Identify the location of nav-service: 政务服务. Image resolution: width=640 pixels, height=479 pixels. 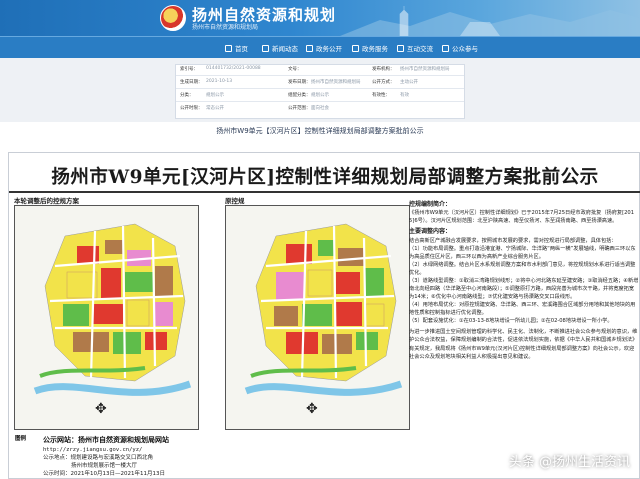
(370, 48).